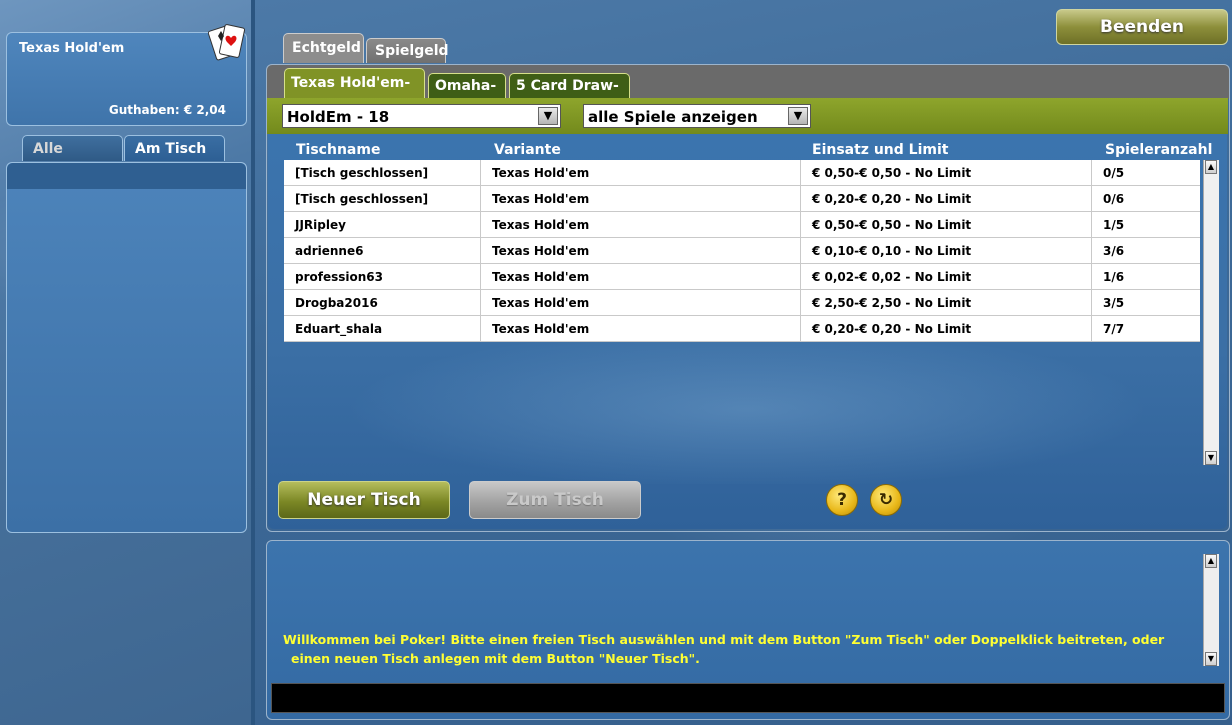 The width and height of the screenshot is (1232, 725). What do you see at coordinates (338, 117) in the screenshot?
I see `game-select-value: HoldEm - 18` at bounding box center [338, 117].